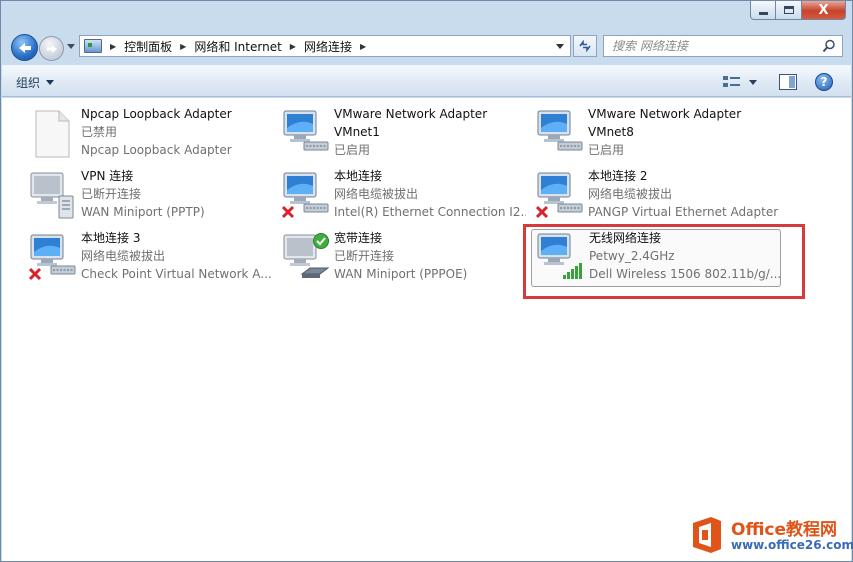 This screenshot has width=853, height=562. What do you see at coordinates (156, 114) in the screenshot?
I see `connection-name: Npcap Loopback Adapter` at bounding box center [156, 114].